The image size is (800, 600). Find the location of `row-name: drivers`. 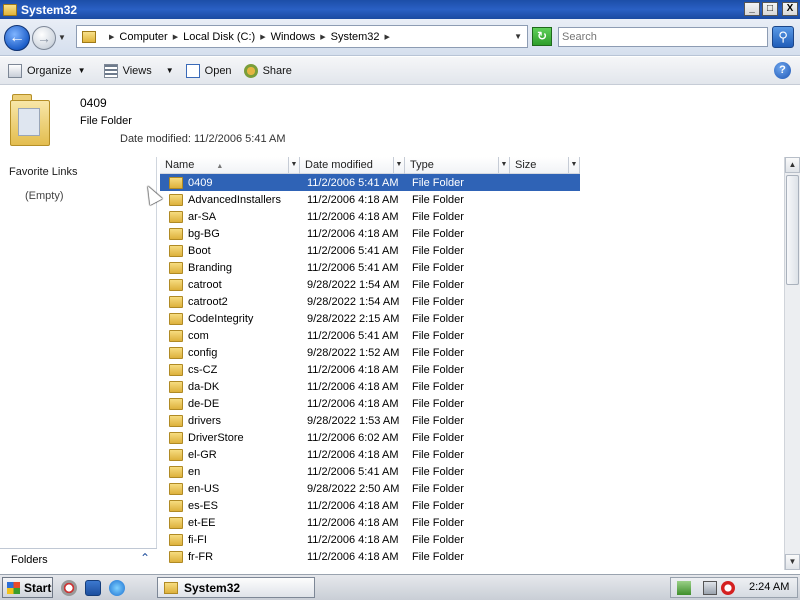

row-name: drivers is located at coordinates (205, 420).